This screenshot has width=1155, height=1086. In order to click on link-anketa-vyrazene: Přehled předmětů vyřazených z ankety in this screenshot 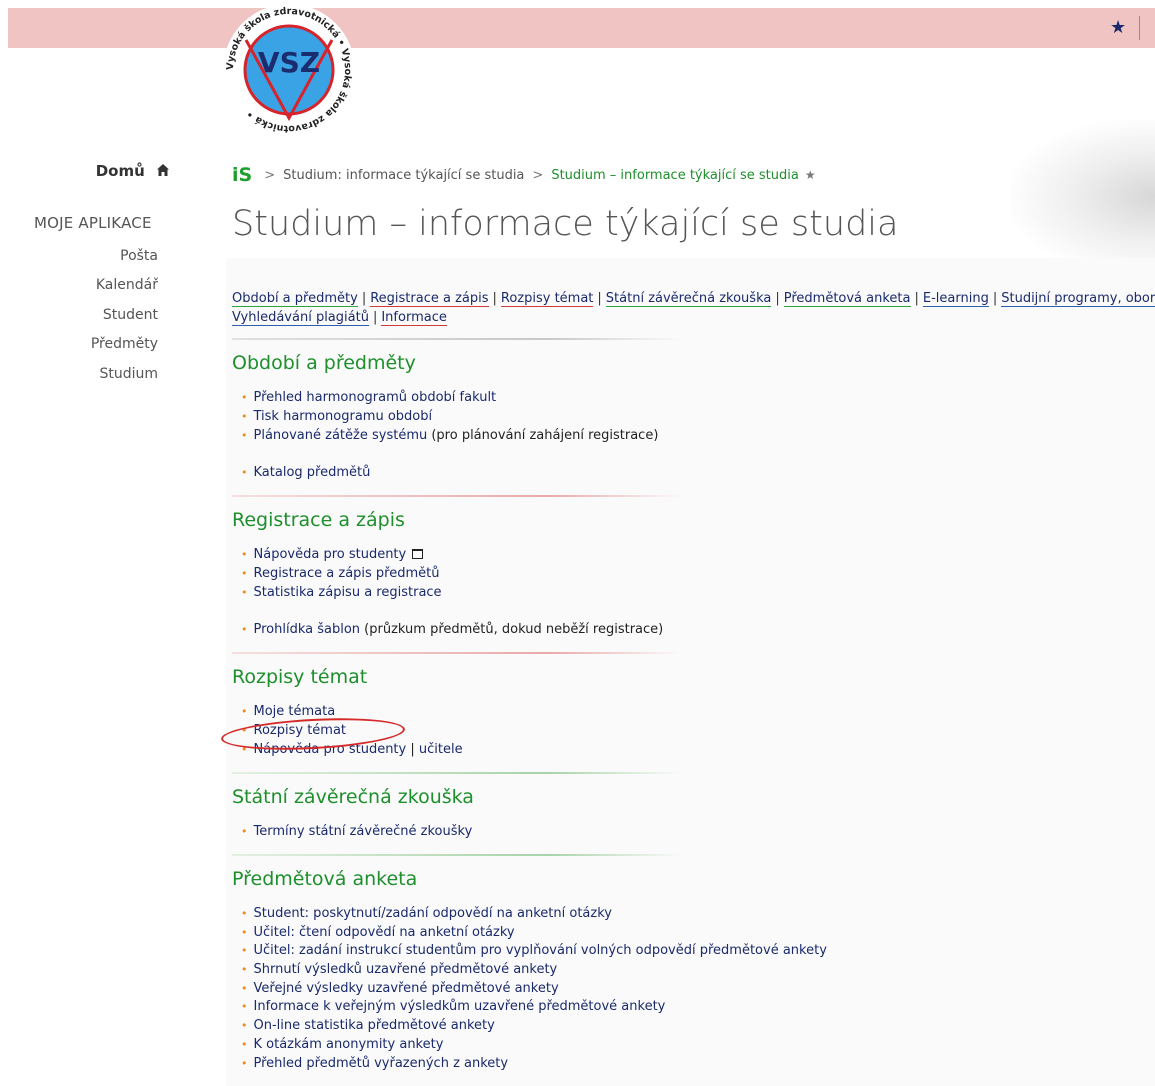, I will do `click(381, 1063)`.